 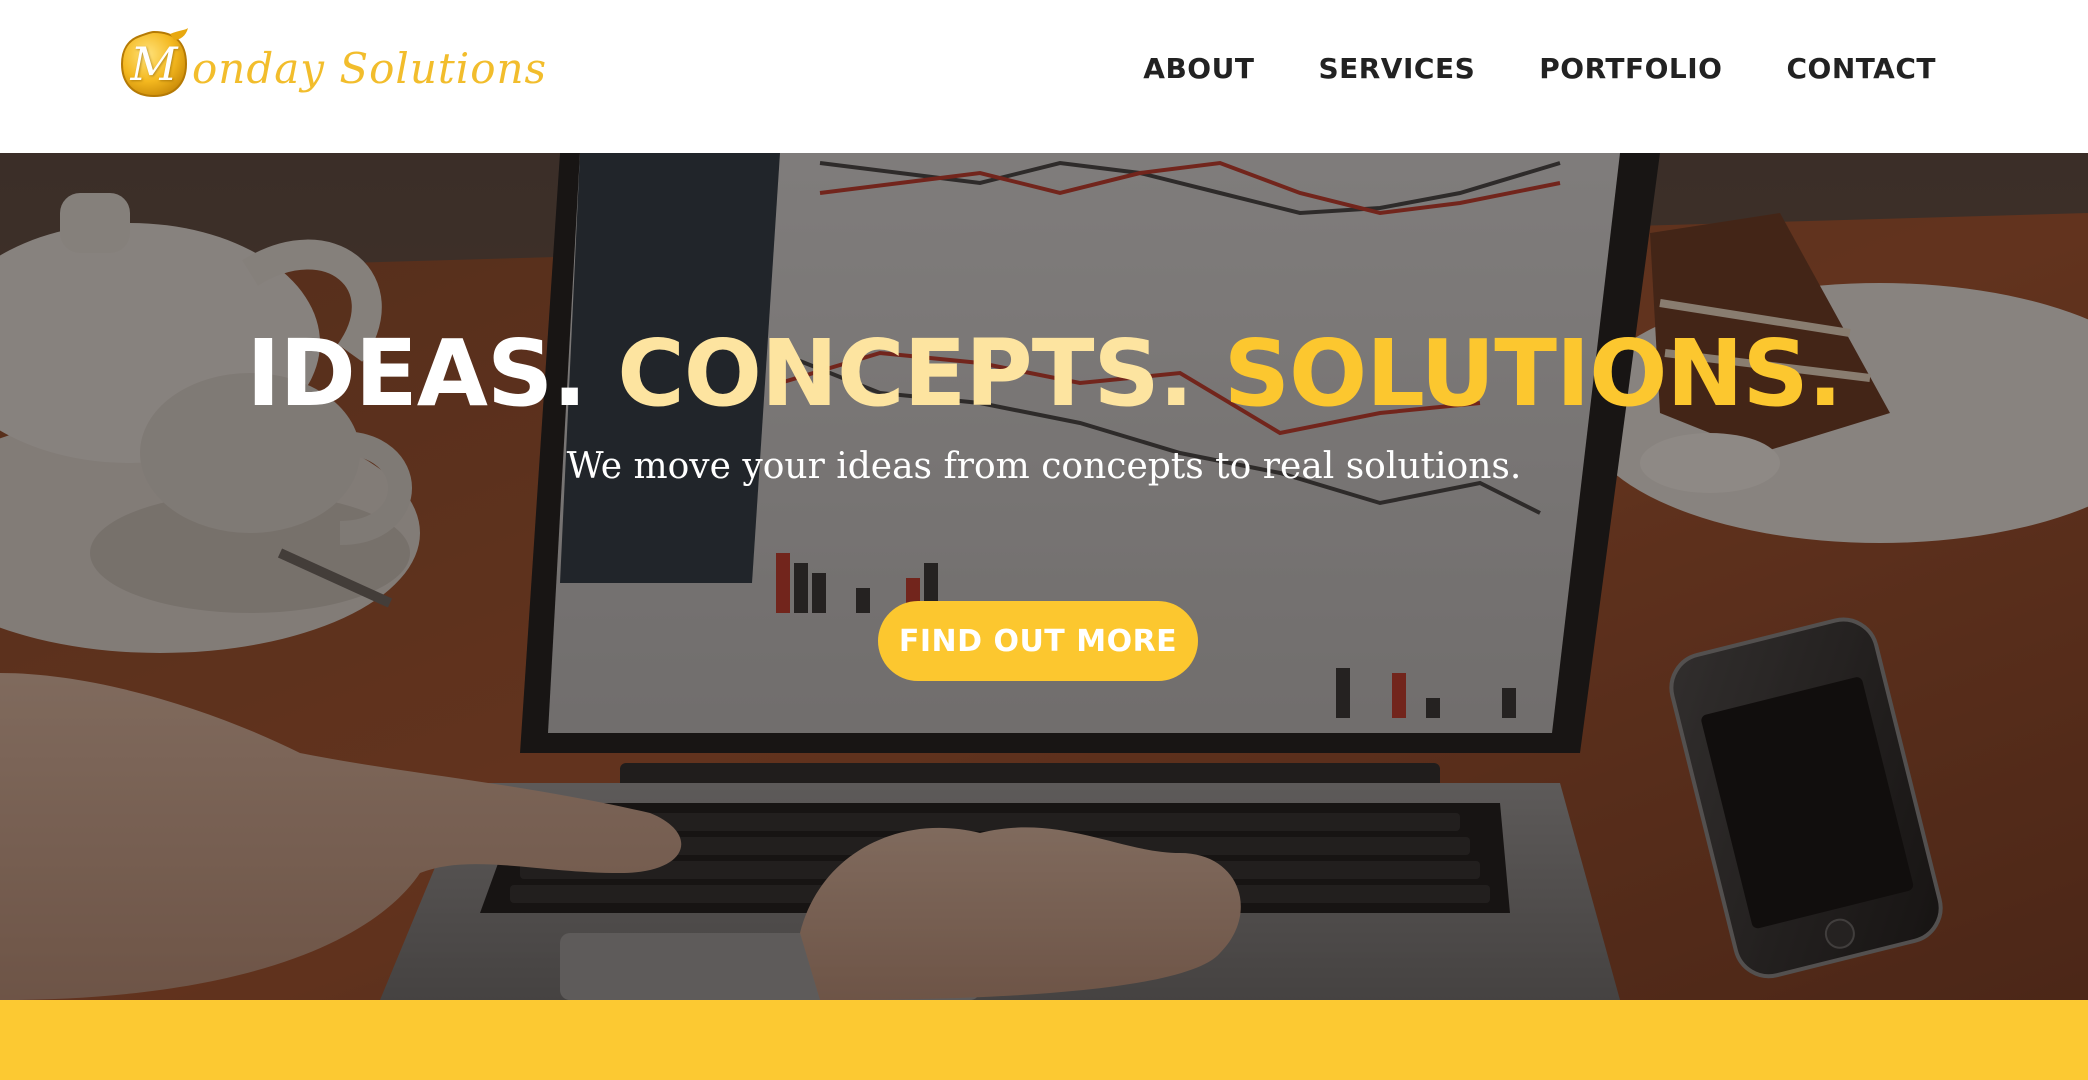 I want to click on main-nav: ABOUT SERVICES PORTFOLIO CONTACT, so click(x=1507, y=68).